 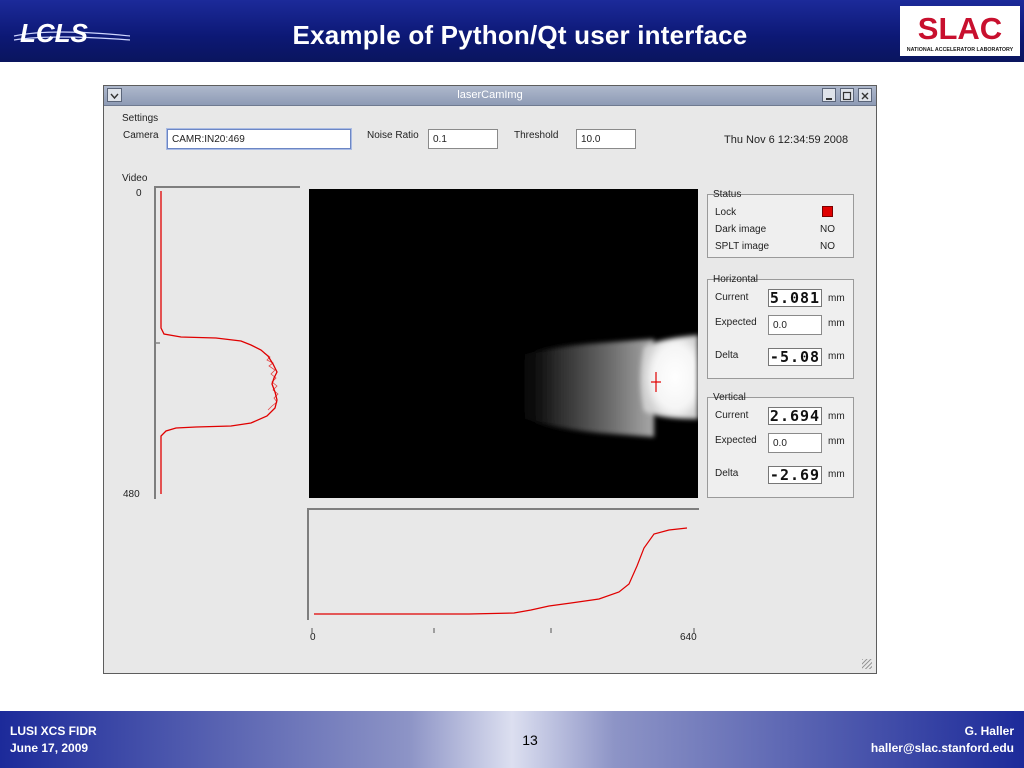 I want to click on horizontal-axis-ticks, so click(x=504, y=627).